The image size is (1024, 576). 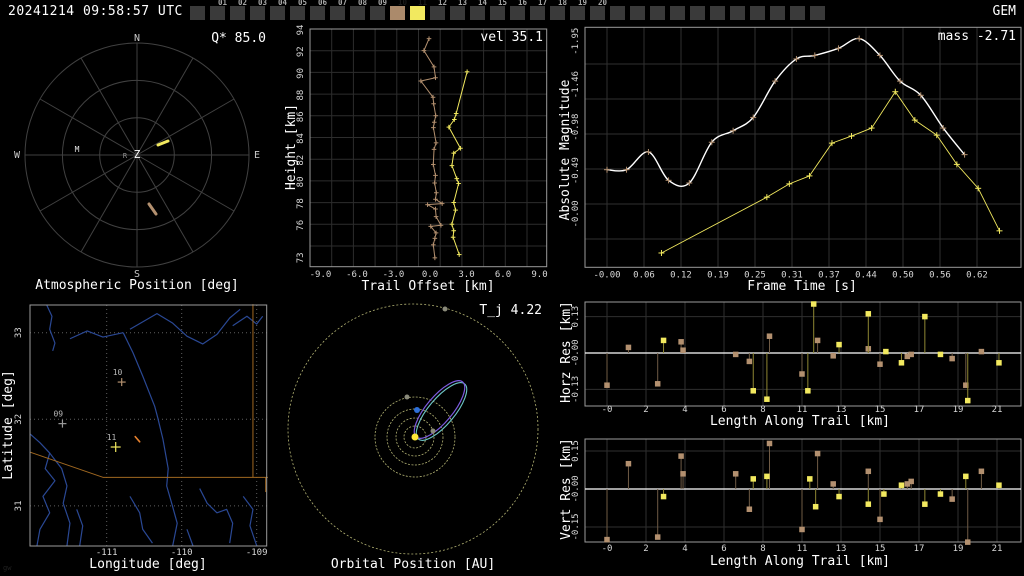 What do you see at coordinates (802, 549) in the screenshot?
I see `svg-text: 11` at bounding box center [802, 549].